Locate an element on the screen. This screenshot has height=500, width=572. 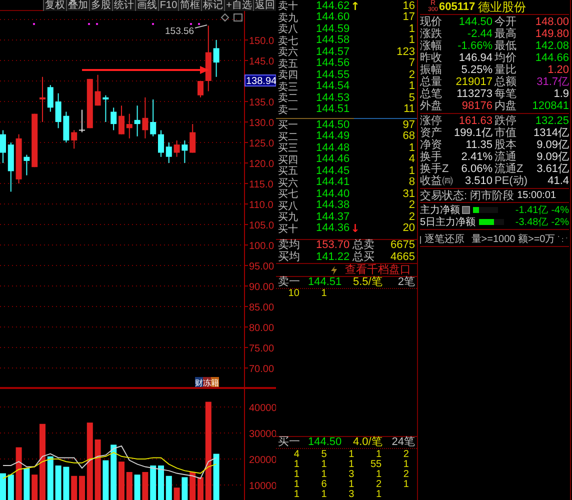
count-text: 2笔 is located at coordinates (406, 282).